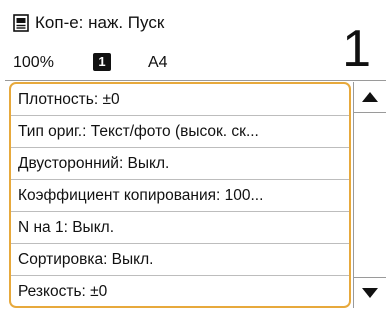 The image size is (390, 313). I want to click on scroll-down-button, so click(370, 292).